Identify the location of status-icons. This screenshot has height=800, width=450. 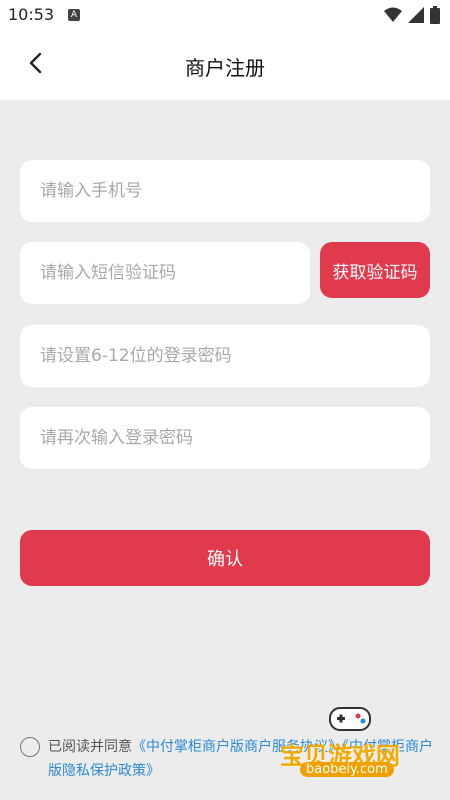
(412, 15).